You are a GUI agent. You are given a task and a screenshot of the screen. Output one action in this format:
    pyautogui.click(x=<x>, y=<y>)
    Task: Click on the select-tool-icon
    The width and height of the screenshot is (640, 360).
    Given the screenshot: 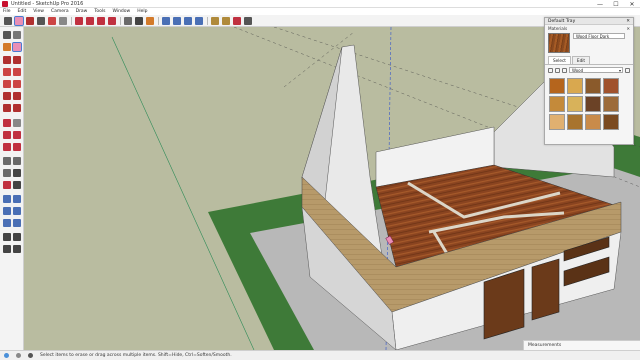 What is the action you would take?
    pyautogui.click(x=8, y=20)
    